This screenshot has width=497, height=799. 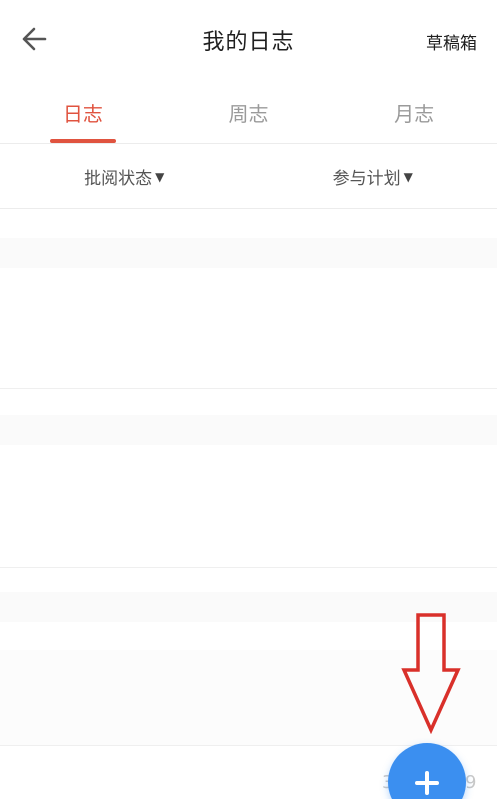 What do you see at coordinates (451, 41) in the screenshot?
I see `drafts-button: 草稿箱` at bounding box center [451, 41].